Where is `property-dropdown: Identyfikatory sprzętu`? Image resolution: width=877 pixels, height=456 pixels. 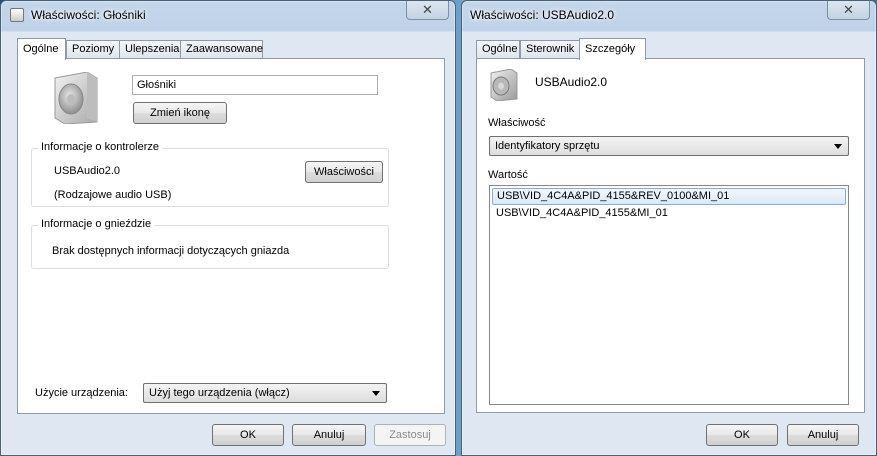 property-dropdown: Identyfikatory sprzętu is located at coordinates (669, 146).